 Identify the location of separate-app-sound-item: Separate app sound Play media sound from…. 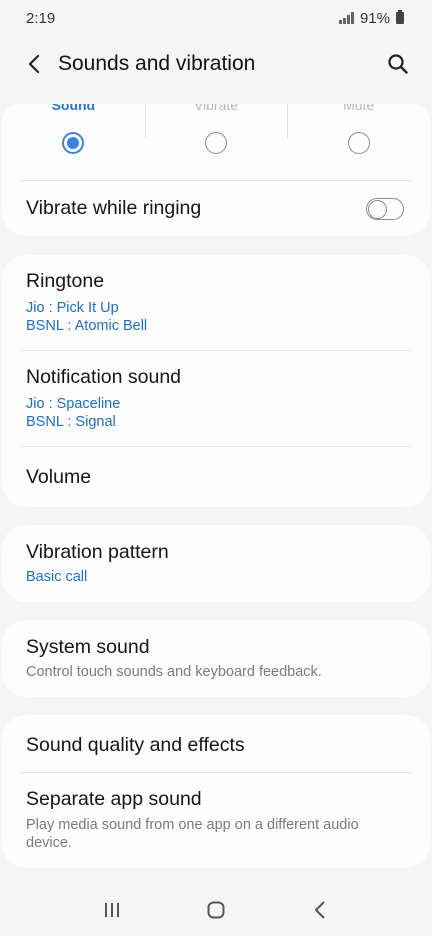
(216, 820).